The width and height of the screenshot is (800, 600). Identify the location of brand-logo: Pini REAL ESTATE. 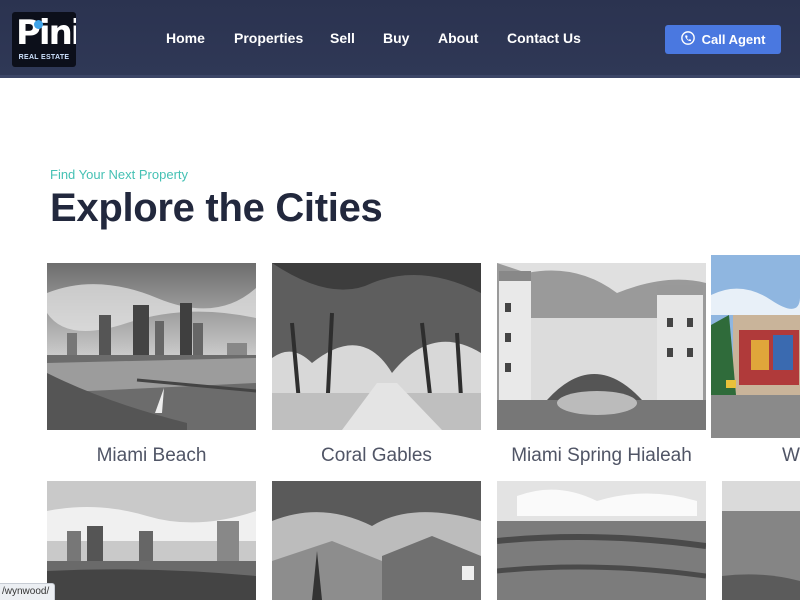
(44, 39).